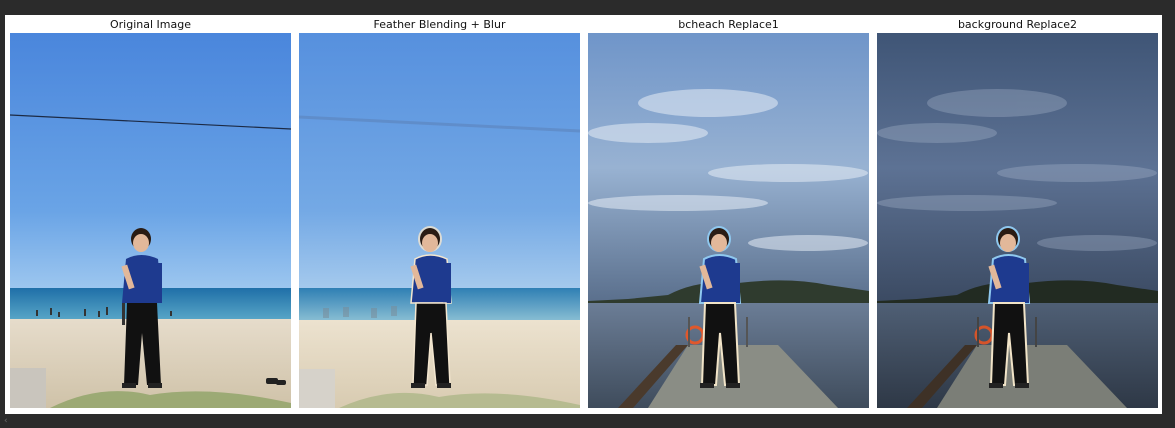 The width and height of the screenshot is (1175, 428). Describe the element at coordinates (150, 24) in the screenshot. I see `panel-title-original: Original Image` at that location.